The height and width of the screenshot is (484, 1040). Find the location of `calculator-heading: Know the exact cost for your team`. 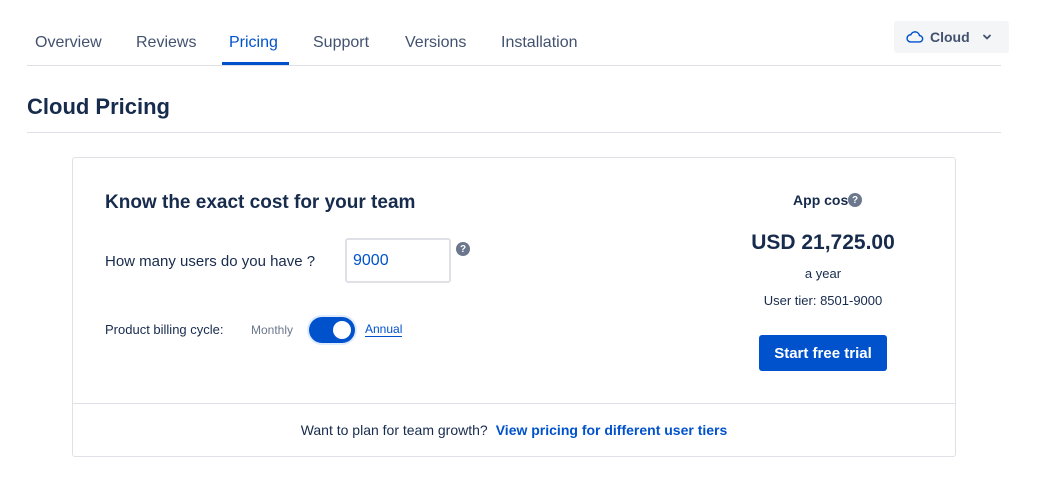

calculator-heading: Know the exact cost for your team is located at coordinates (260, 202).